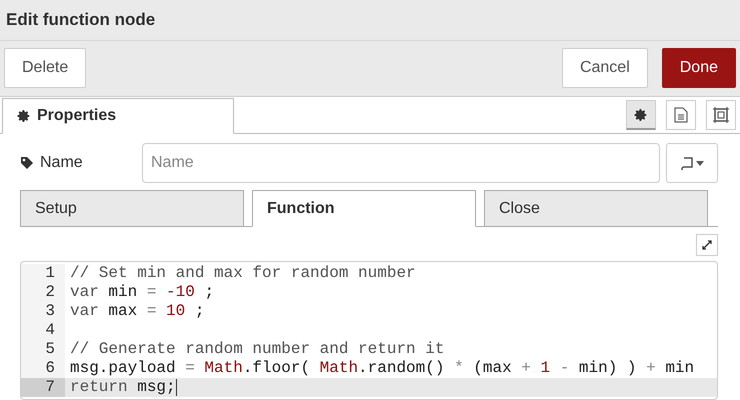  Describe the element at coordinates (81, 20) in the screenshot. I see `window-title: Edit function node` at that location.